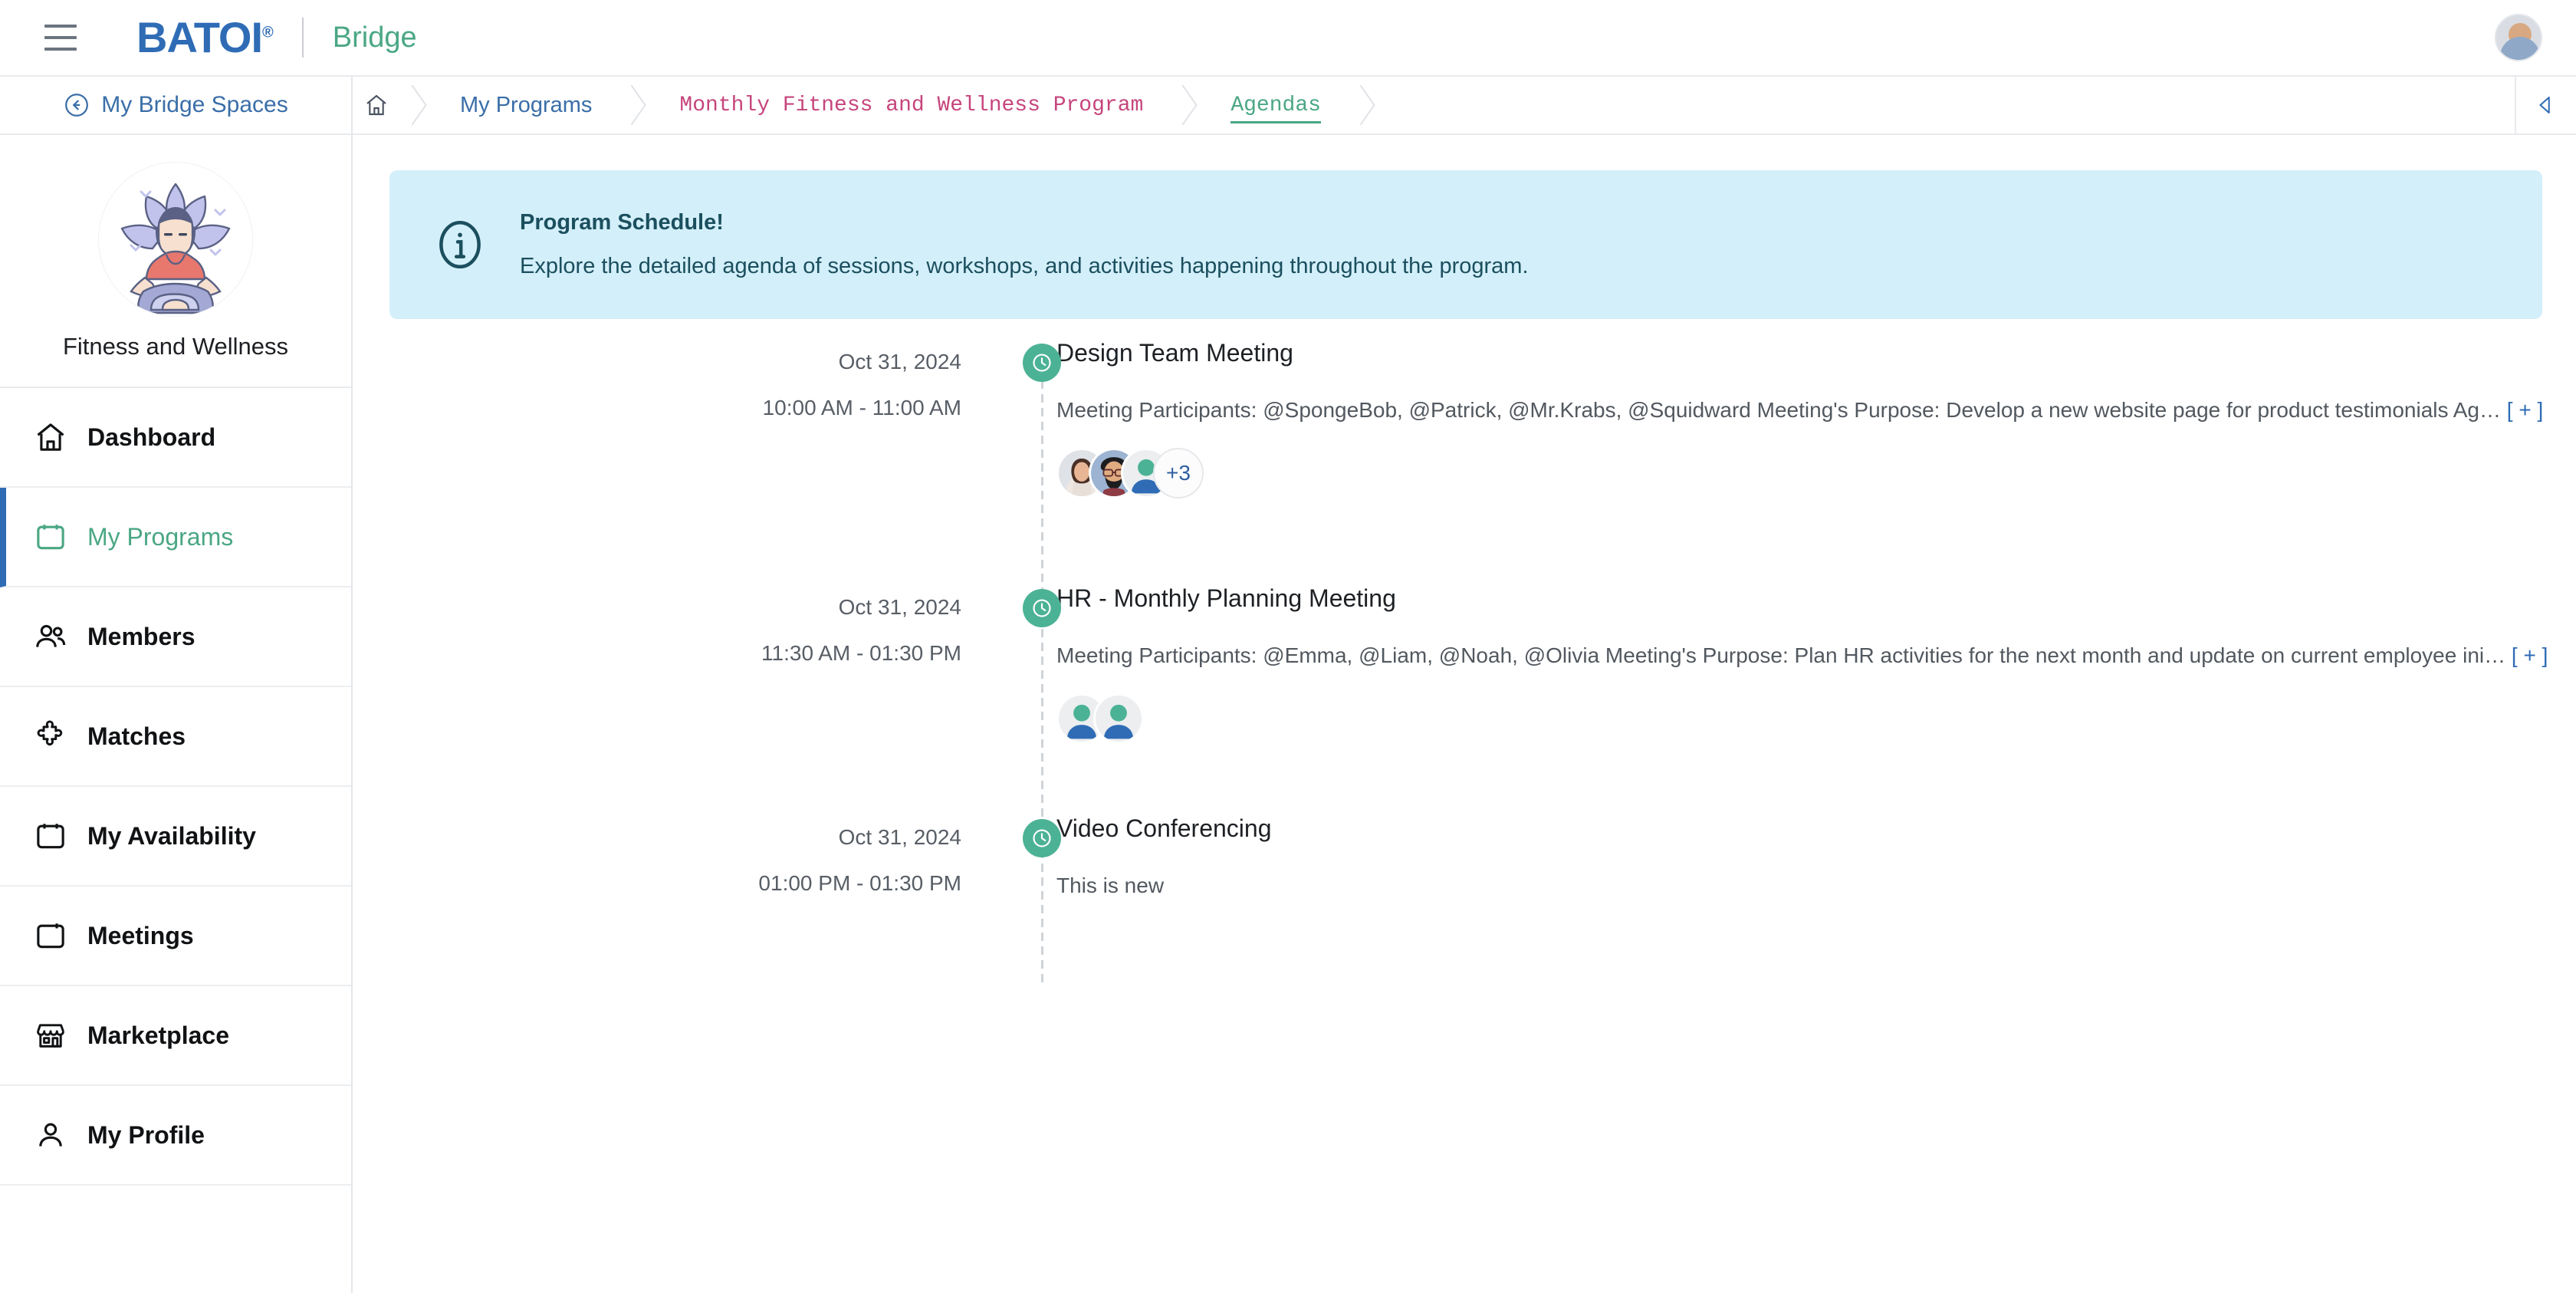  I want to click on sidebar-item-label: Dashboard, so click(151, 437).